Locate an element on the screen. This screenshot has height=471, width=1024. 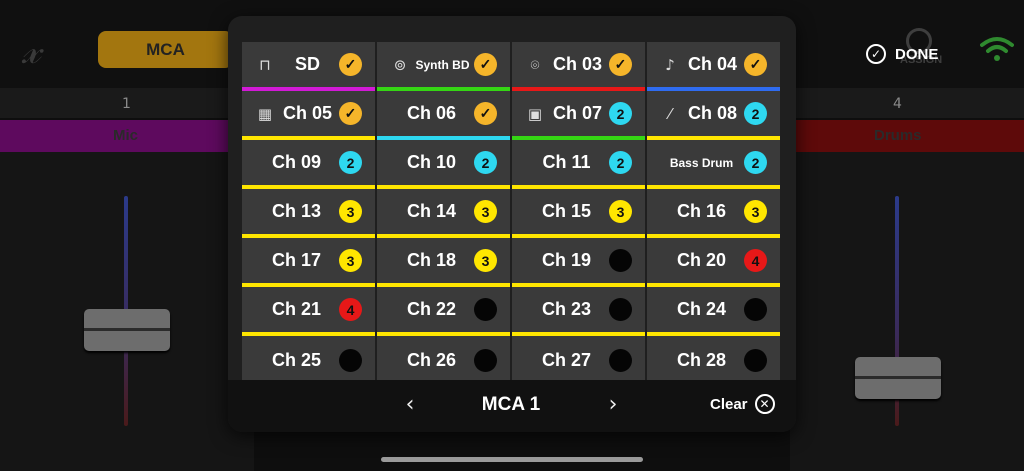
channel-label: Ch 08 is located at coordinates (712, 113).